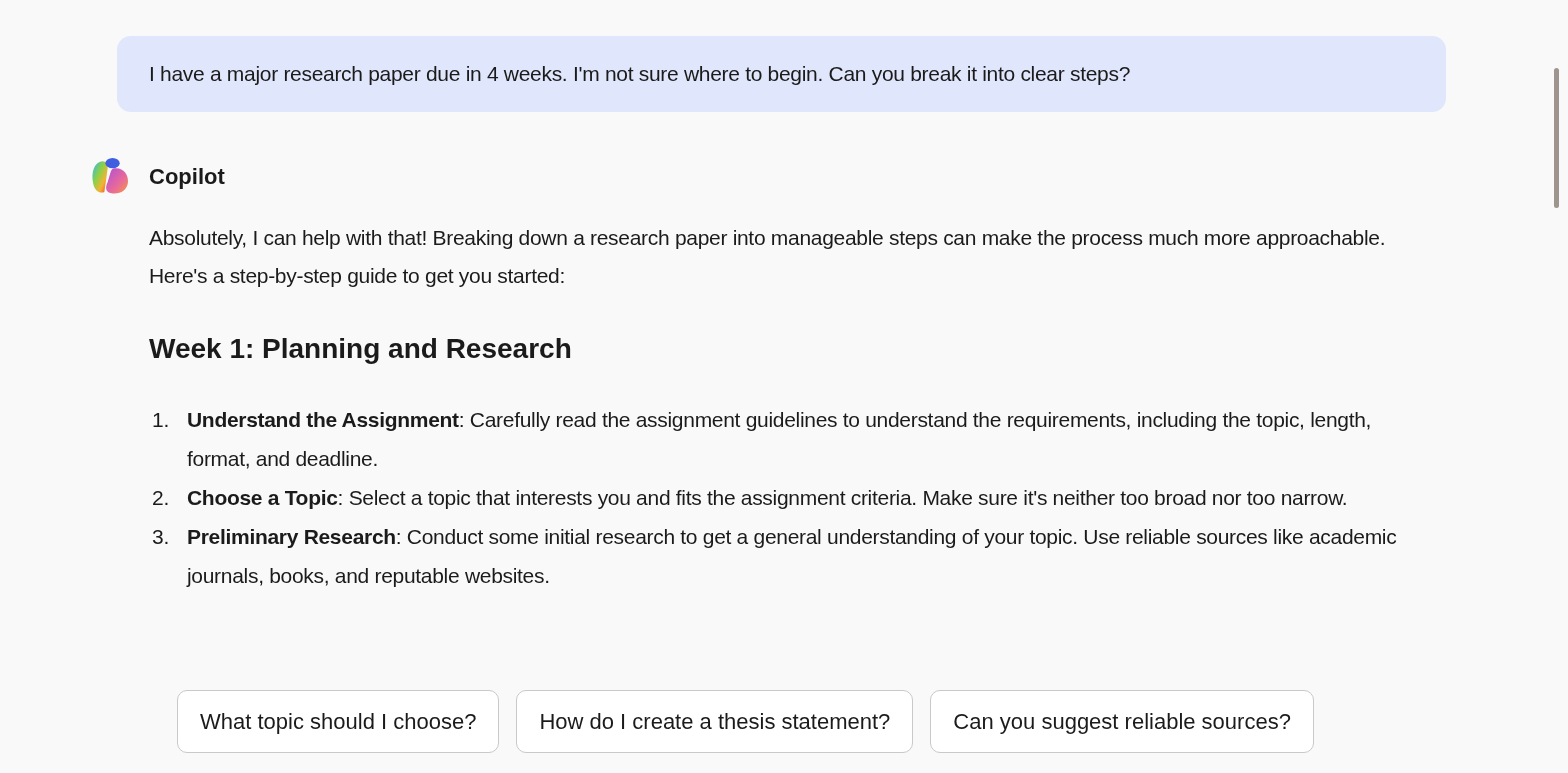  What do you see at coordinates (187, 177) in the screenshot?
I see `assistant-name: Copilot` at bounding box center [187, 177].